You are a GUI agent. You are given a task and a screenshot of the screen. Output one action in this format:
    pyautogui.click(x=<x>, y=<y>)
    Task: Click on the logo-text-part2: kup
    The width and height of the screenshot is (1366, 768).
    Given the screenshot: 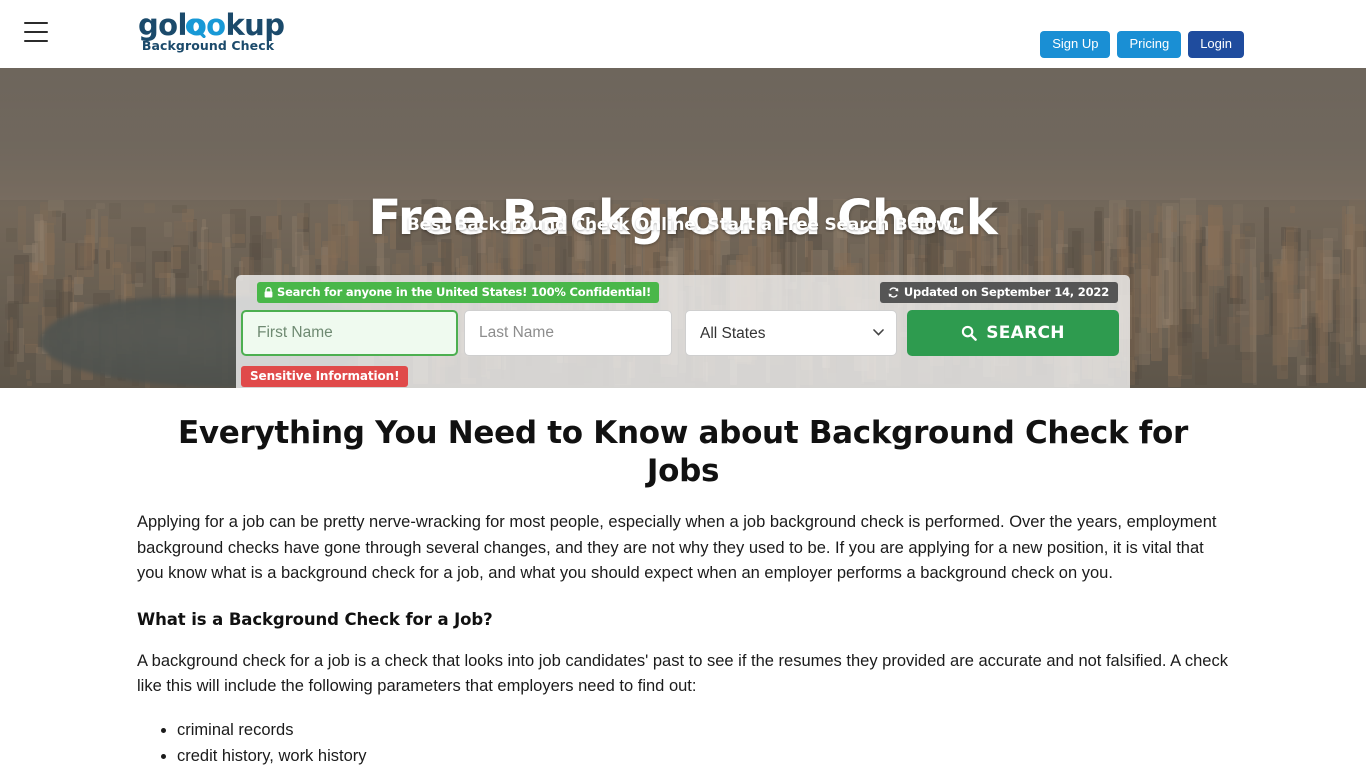 What is the action you would take?
    pyautogui.click(x=255, y=25)
    